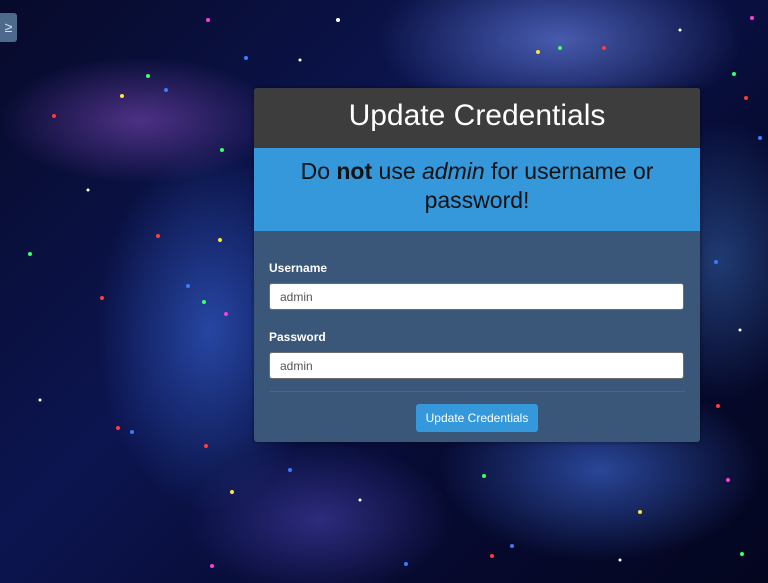 The width and height of the screenshot is (768, 583). What do you see at coordinates (318, 171) in the screenshot?
I see `warning-text-part1: Do` at bounding box center [318, 171].